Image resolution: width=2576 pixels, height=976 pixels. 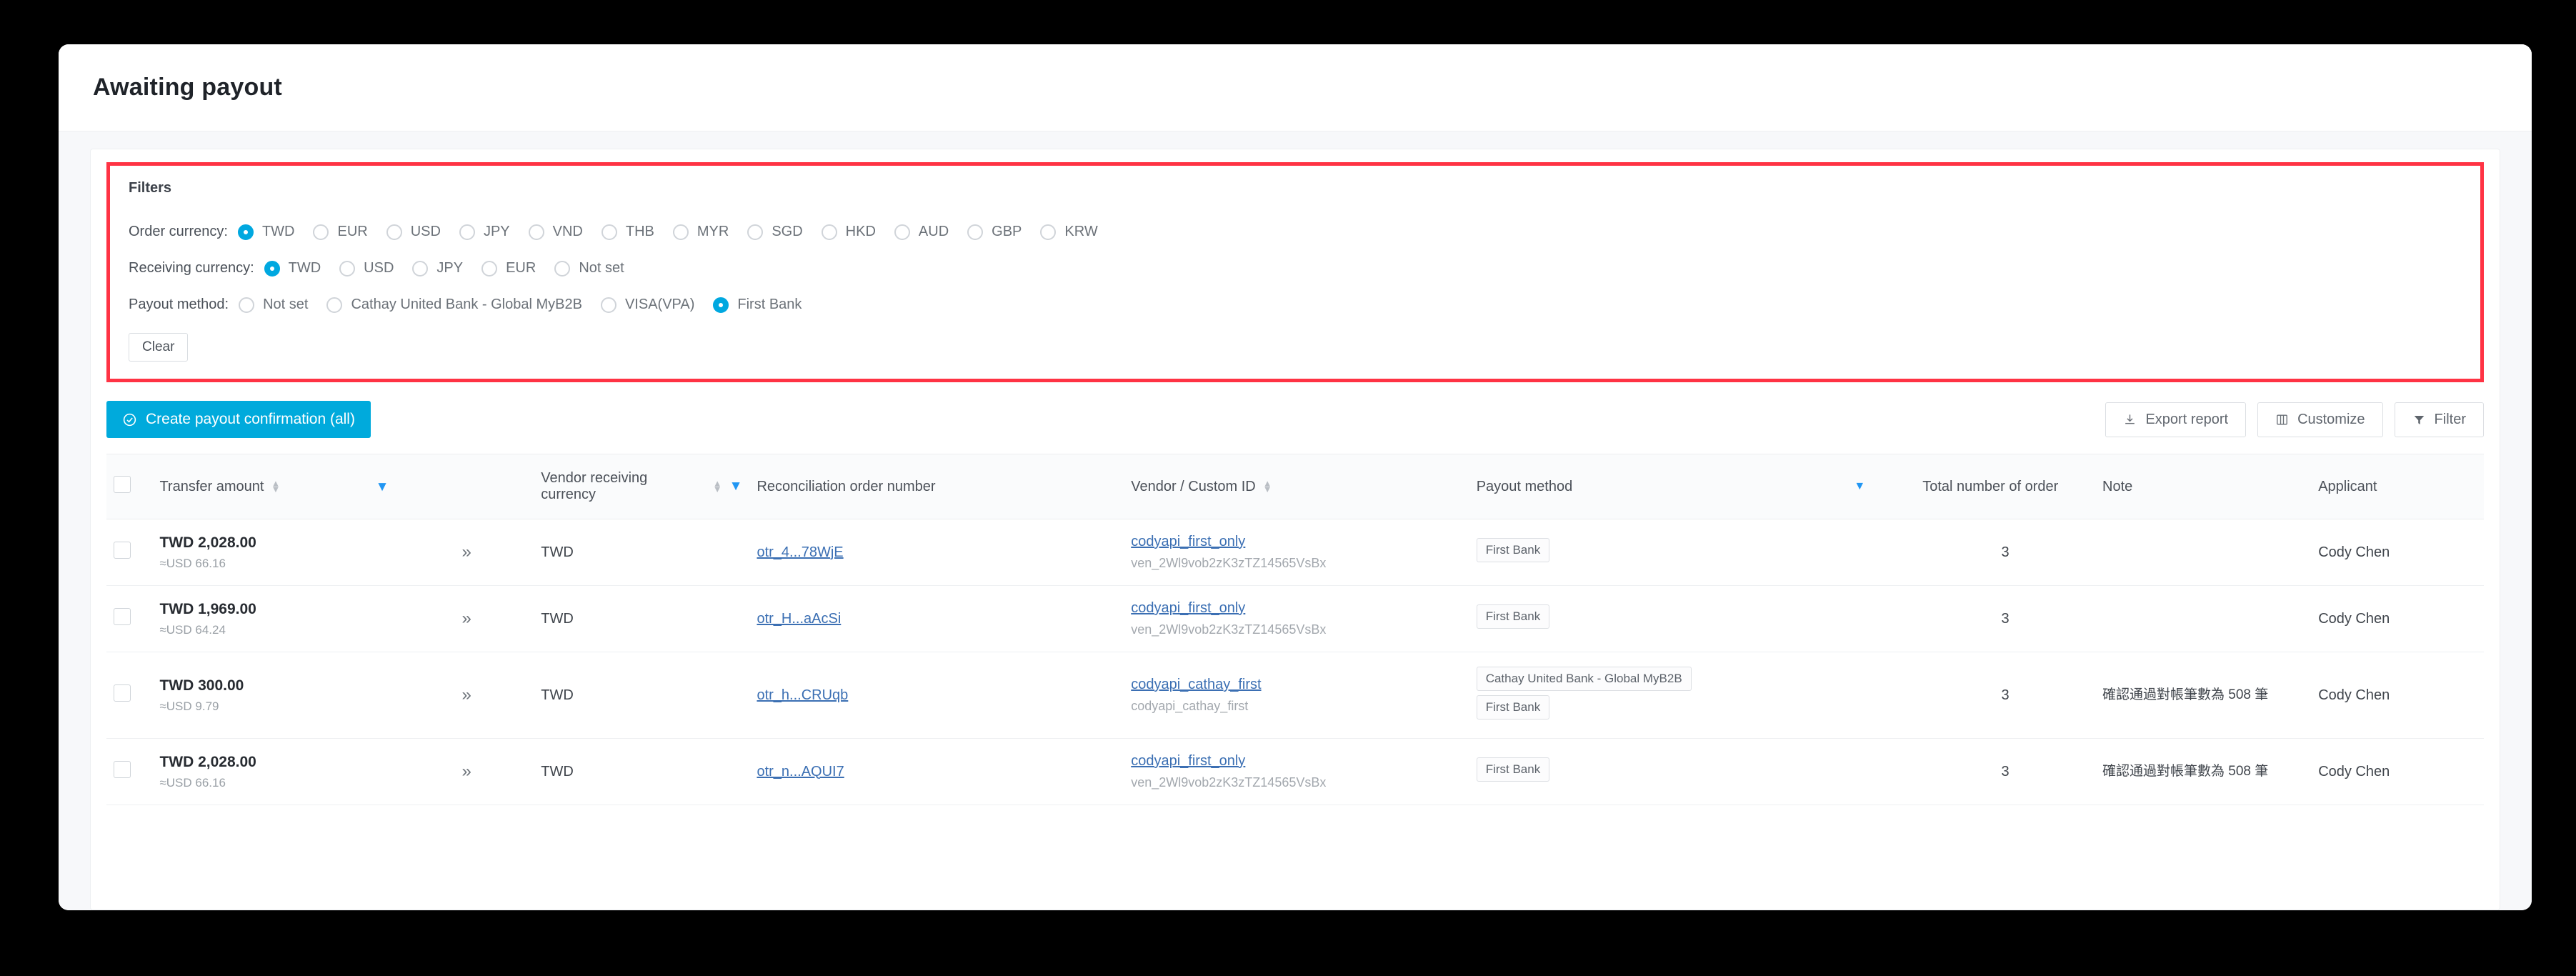 What do you see at coordinates (260, 486) in the screenshot?
I see `header-transfer-amount: Transfer amount ▲ ▼` at bounding box center [260, 486].